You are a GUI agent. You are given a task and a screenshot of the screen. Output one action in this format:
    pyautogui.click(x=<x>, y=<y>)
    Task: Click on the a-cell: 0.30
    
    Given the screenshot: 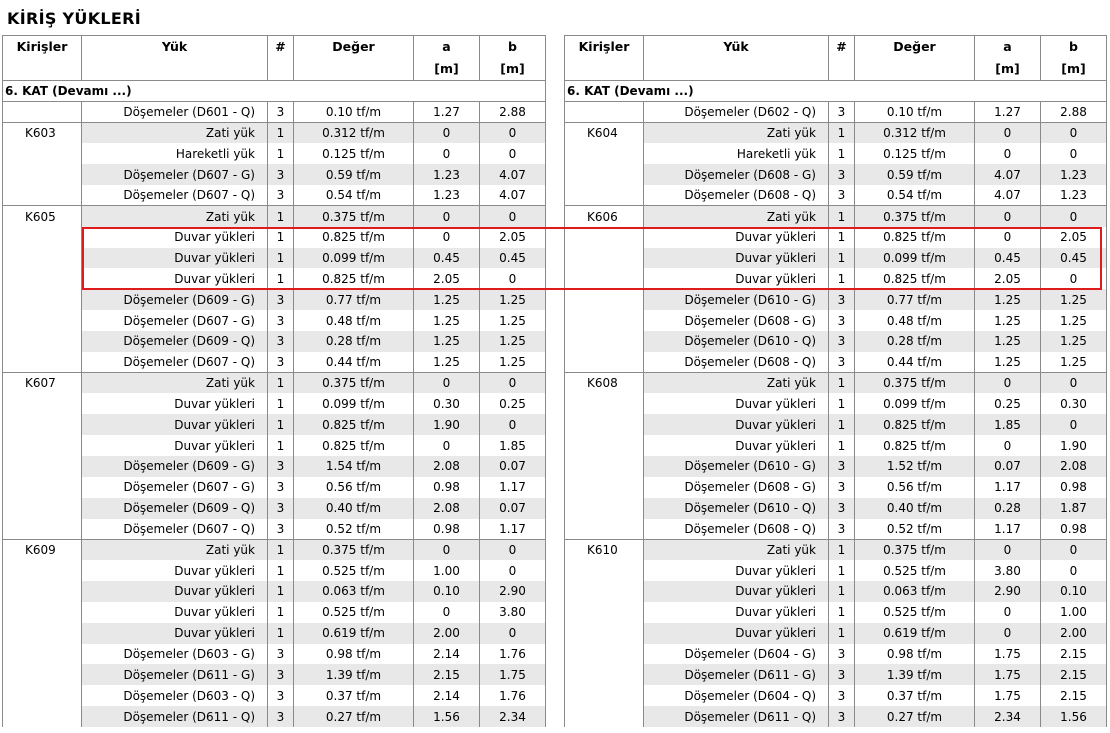 What is the action you would take?
    pyautogui.click(x=446, y=404)
    